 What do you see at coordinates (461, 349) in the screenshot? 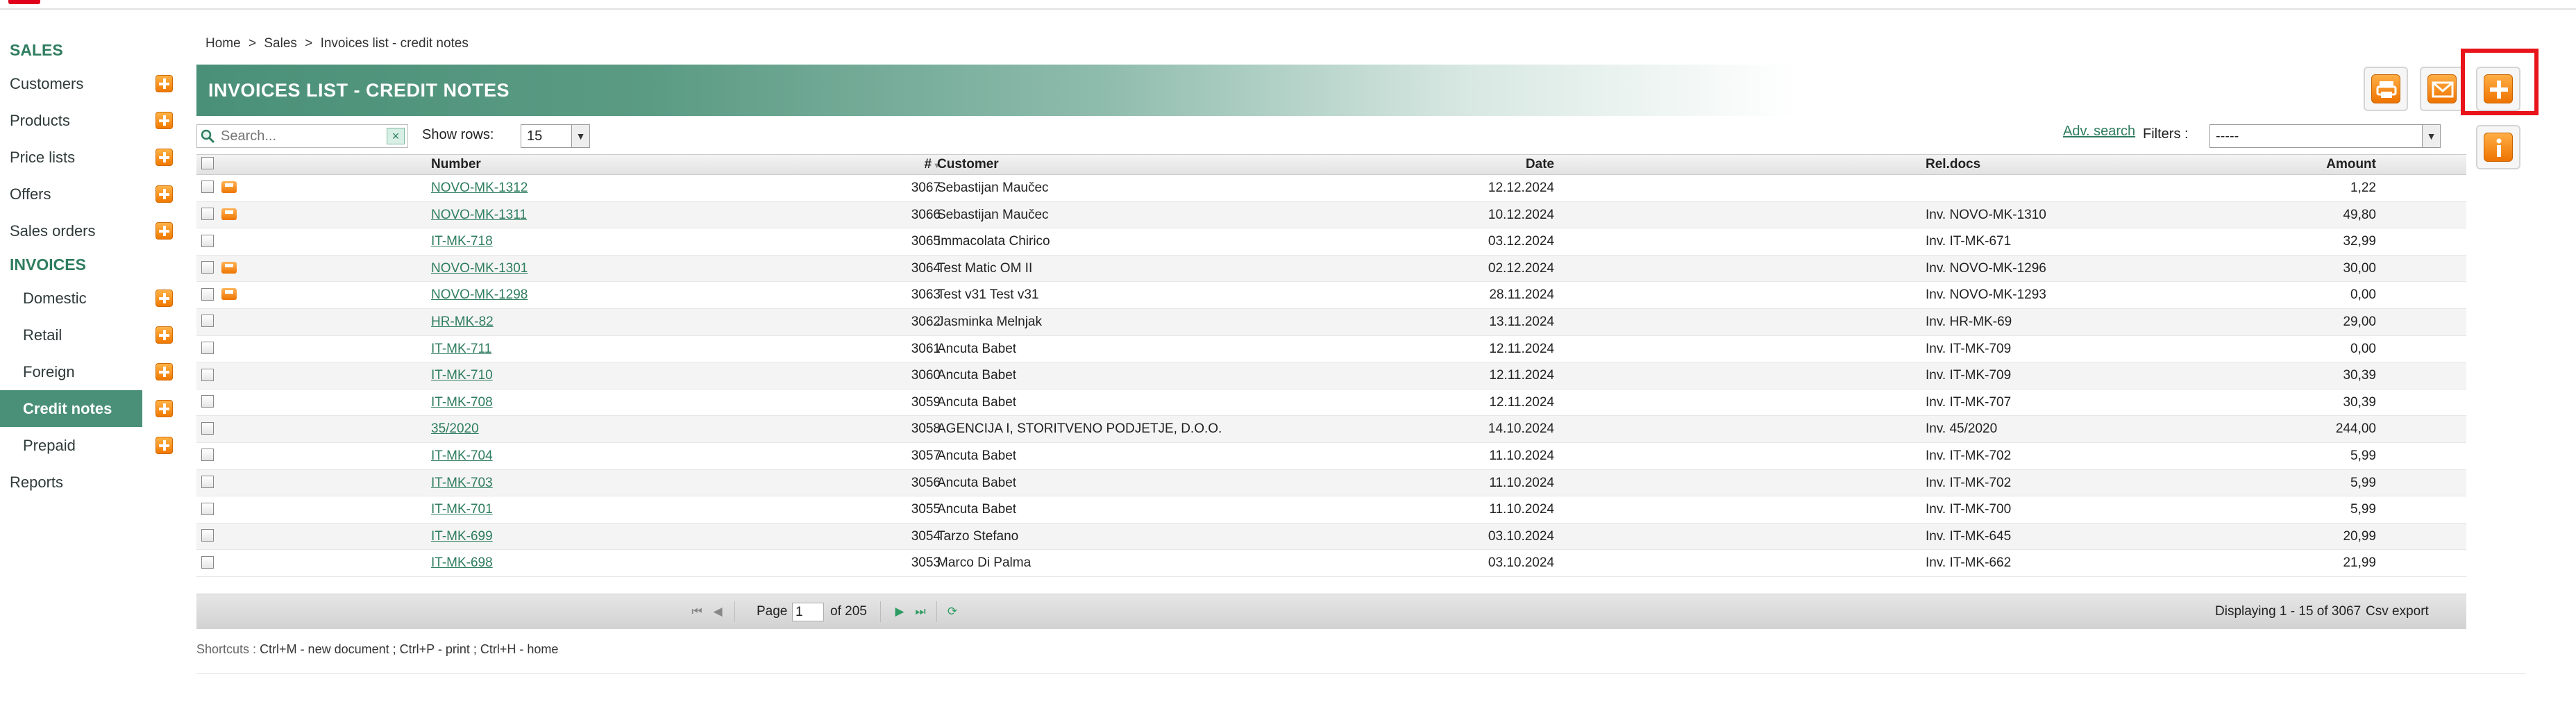
I see `invoice-number-link: IT-MK-711` at bounding box center [461, 349].